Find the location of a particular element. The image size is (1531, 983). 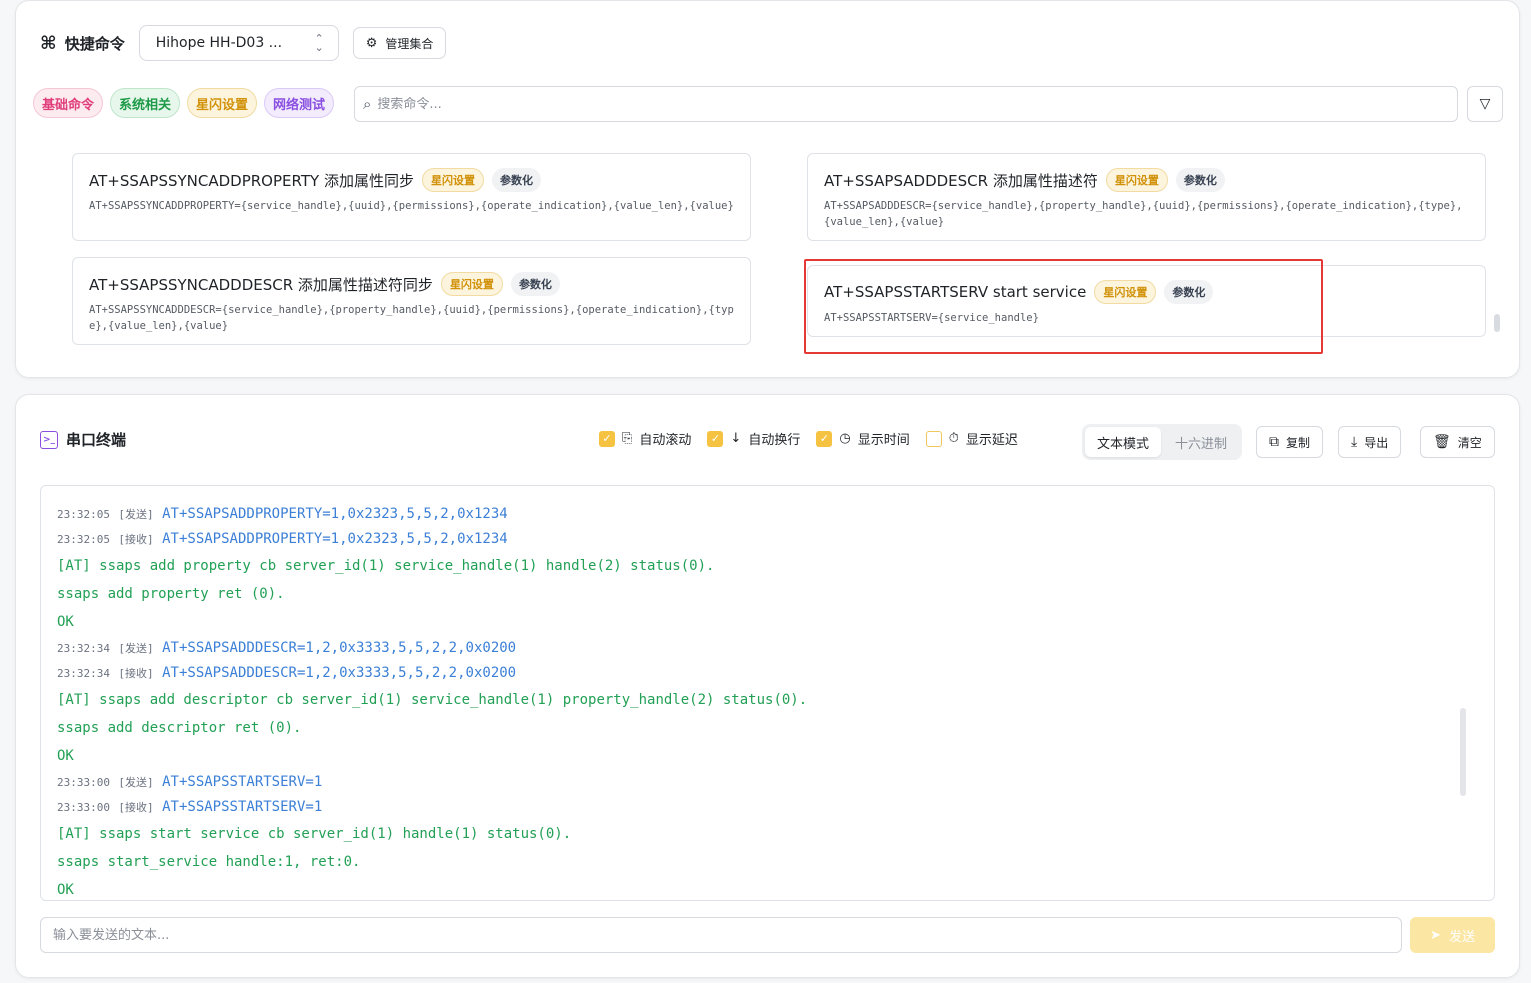

command-icon: ⌘ is located at coordinates (48, 43).